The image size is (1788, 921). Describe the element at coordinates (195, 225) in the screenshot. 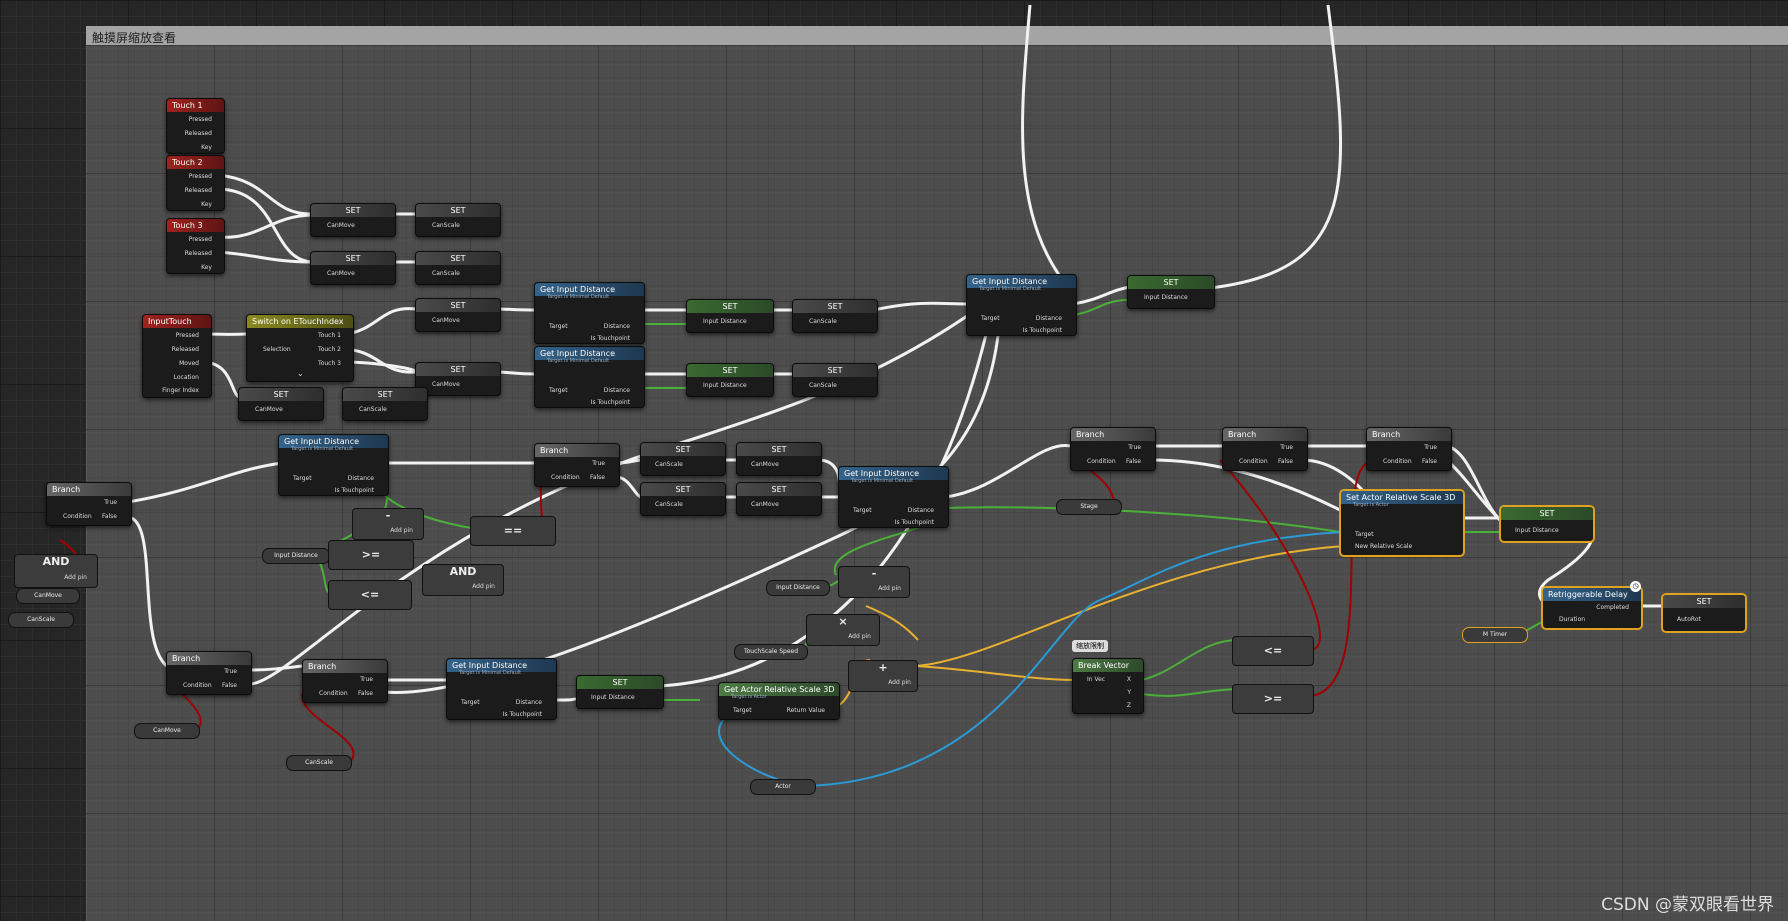

I see `touch3-title: Touch 3` at that location.